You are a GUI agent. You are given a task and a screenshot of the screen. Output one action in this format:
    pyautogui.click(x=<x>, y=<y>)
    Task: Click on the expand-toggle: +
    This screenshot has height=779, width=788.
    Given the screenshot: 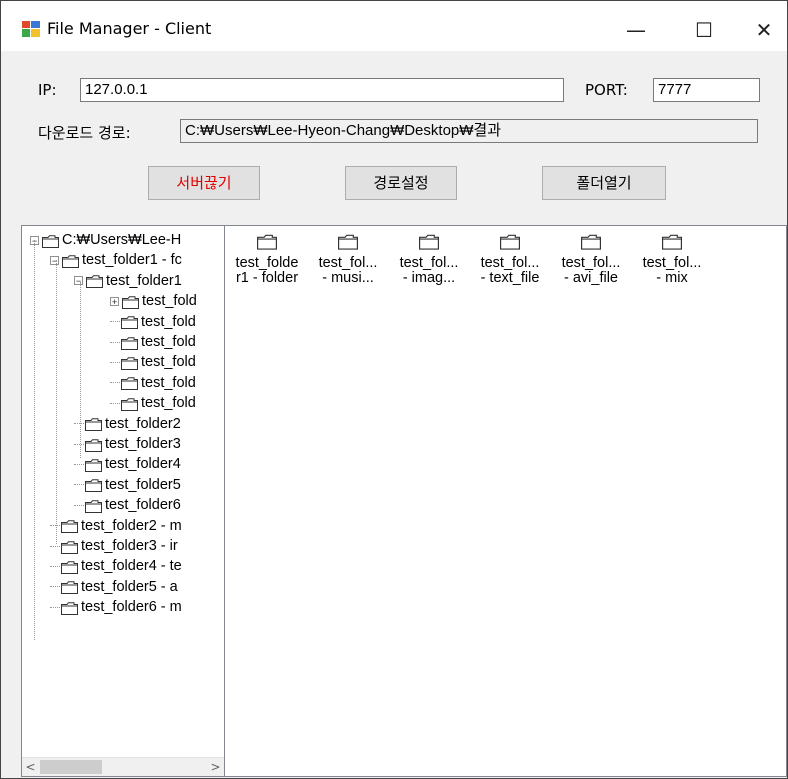 What is the action you would take?
    pyautogui.click(x=114, y=301)
    